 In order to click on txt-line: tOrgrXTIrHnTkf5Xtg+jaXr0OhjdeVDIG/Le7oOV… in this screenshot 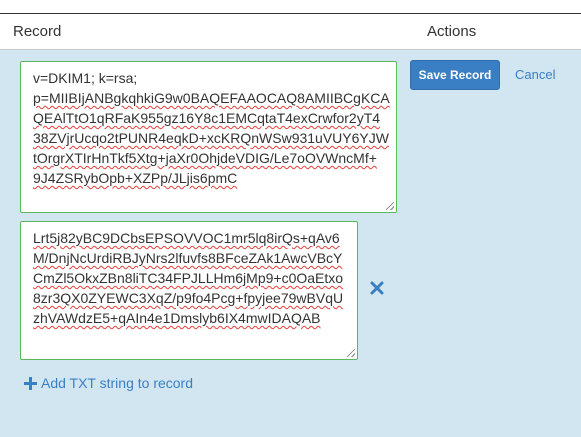, I will do `click(205, 158)`.